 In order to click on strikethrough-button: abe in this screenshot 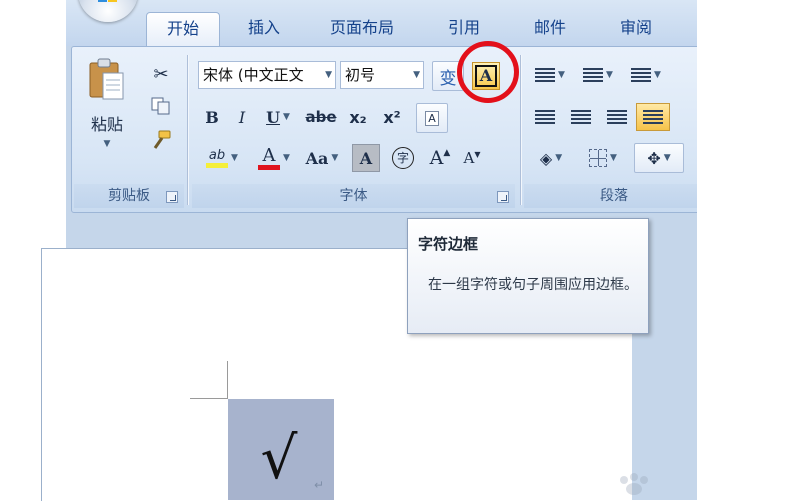, I will do `click(321, 117)`.